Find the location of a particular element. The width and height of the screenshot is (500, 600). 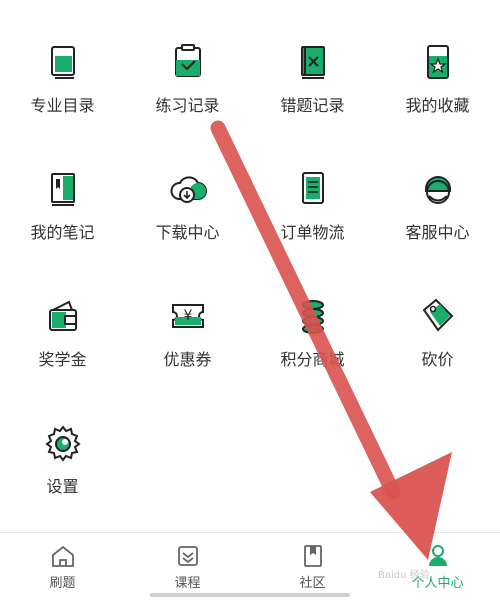

menu-item-major-catalog: 专业目录 is located at coordinates (62, 60).